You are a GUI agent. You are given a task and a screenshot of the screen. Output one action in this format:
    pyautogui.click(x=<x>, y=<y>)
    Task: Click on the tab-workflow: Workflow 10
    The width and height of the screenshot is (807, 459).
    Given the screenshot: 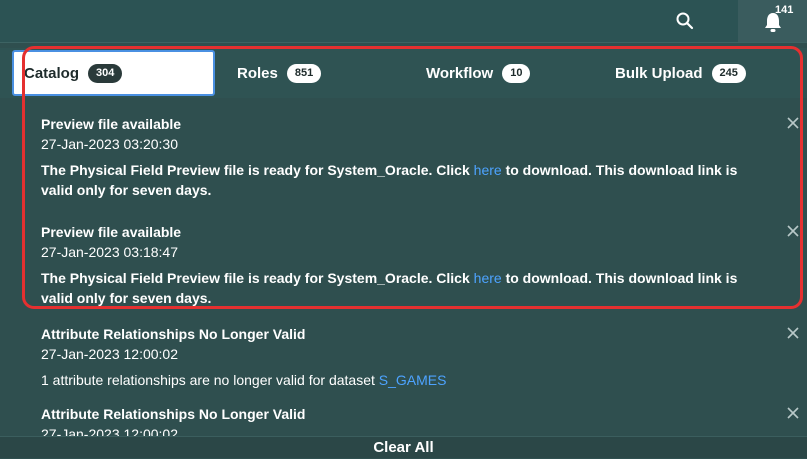 What is the action you would take?
    pyautogui.click(x=478, y=73)
    